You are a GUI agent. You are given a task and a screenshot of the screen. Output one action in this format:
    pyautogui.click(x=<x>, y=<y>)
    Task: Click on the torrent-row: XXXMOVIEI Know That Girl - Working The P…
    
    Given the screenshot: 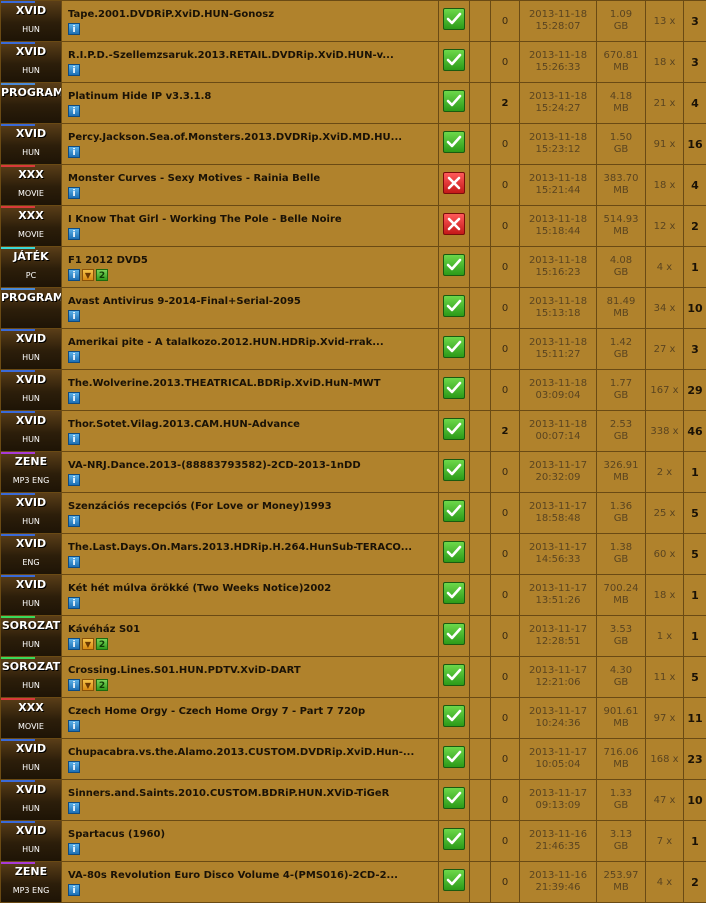 What is the action you would take?
    pyautogui.click(x=353, y=226)
    